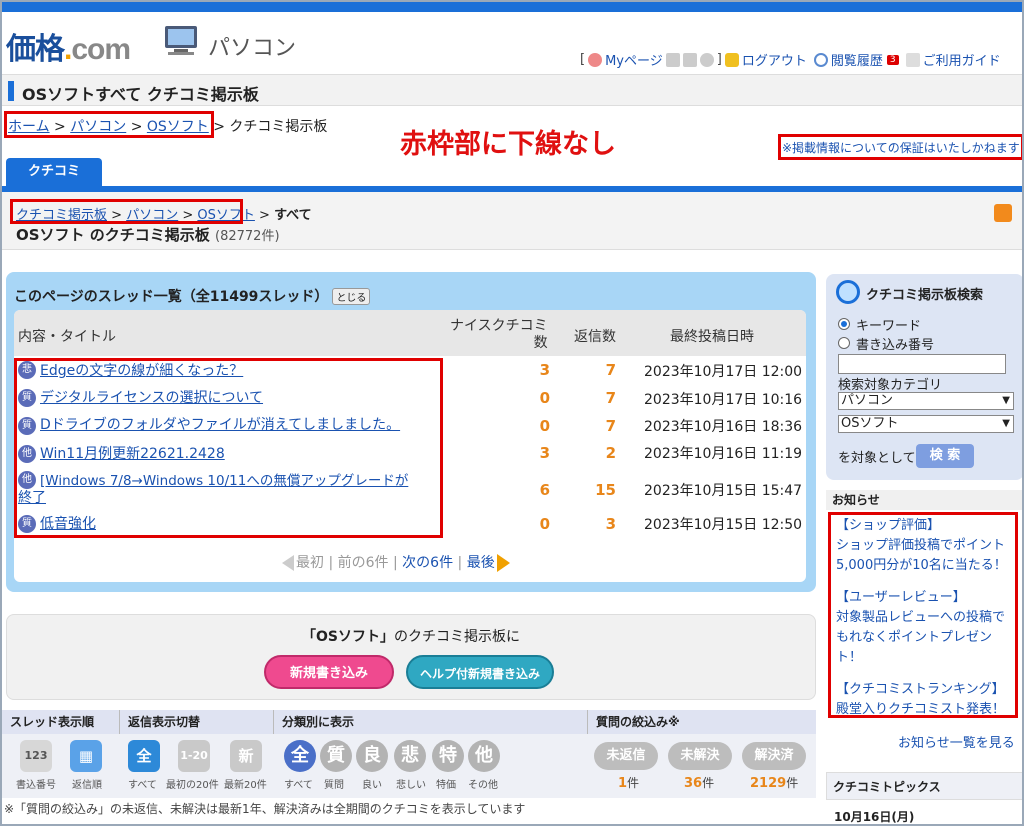 Image resolution: width=1024 pixels, height=826 pixels. Describe the element at coordinates (925, 295) in the screenshot. I see `search-panel-title: クチコミ掲示板検索` at that location.